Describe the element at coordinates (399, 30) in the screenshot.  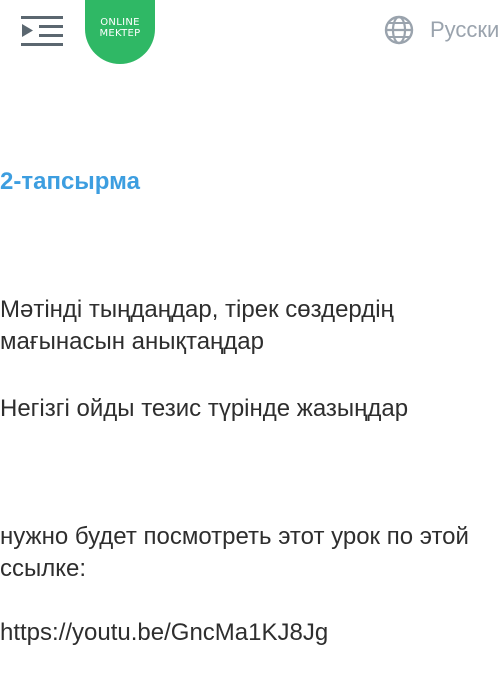
I see `globe-icon` at that location.